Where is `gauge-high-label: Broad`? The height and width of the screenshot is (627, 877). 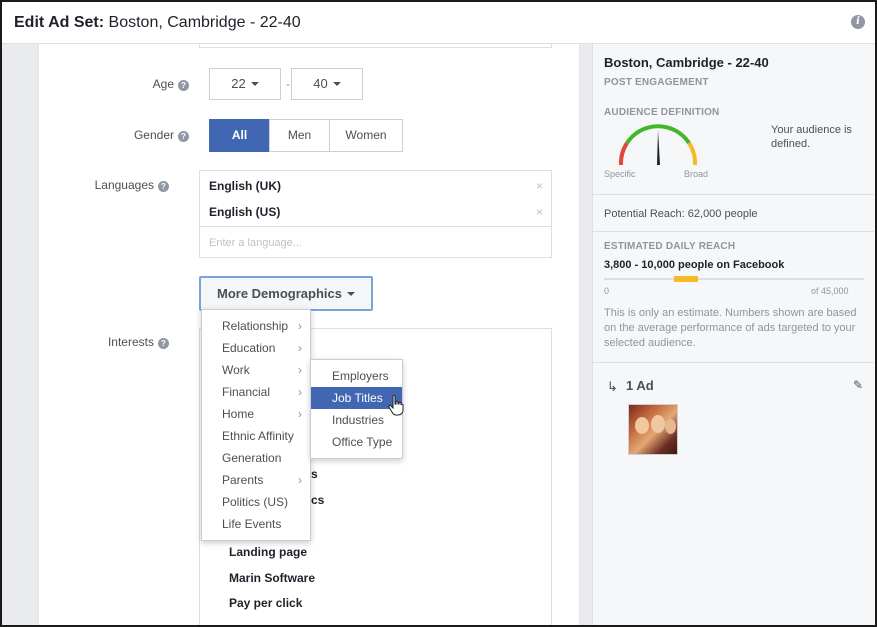 gauge-high-label: Broad is located at coordinates (696, 174).